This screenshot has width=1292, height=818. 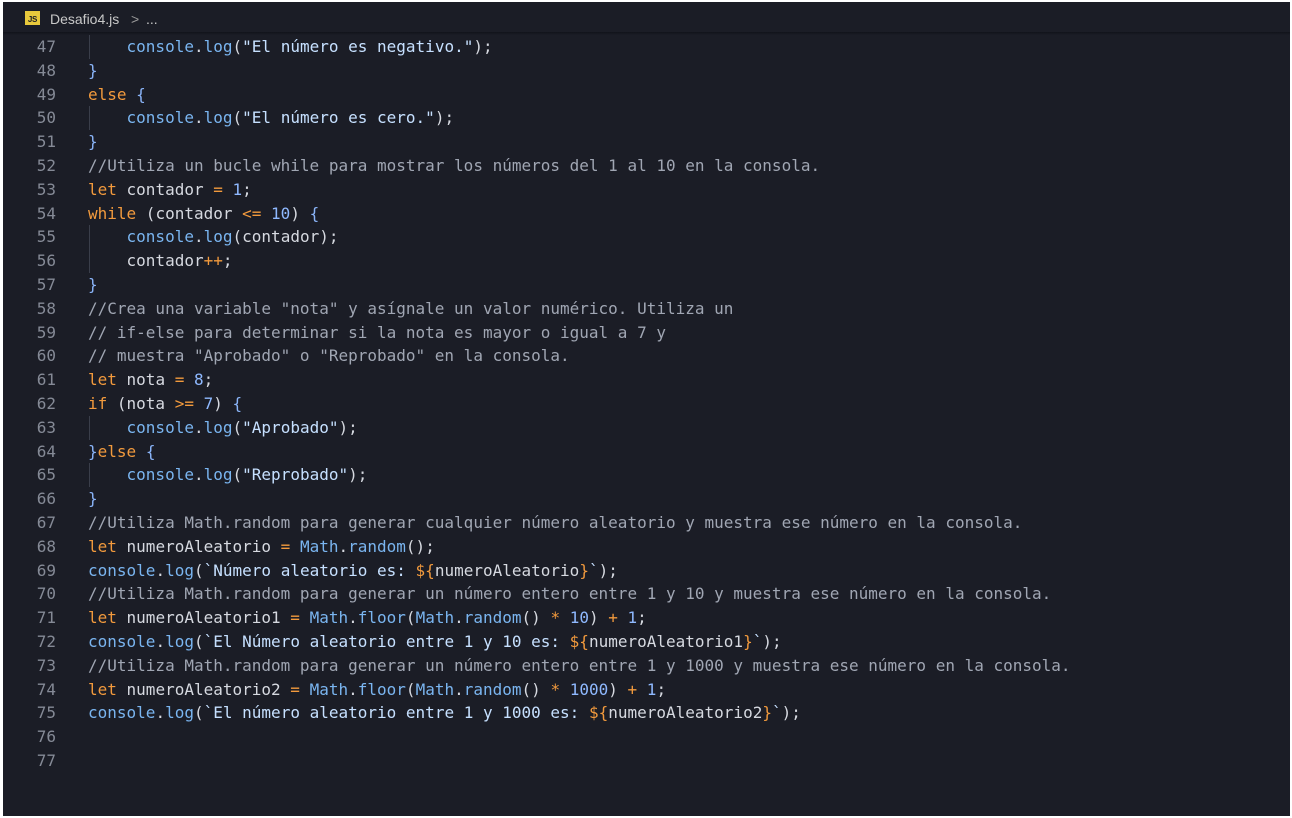 I want to click on code-line: 48}, so click(x=646, y=71).